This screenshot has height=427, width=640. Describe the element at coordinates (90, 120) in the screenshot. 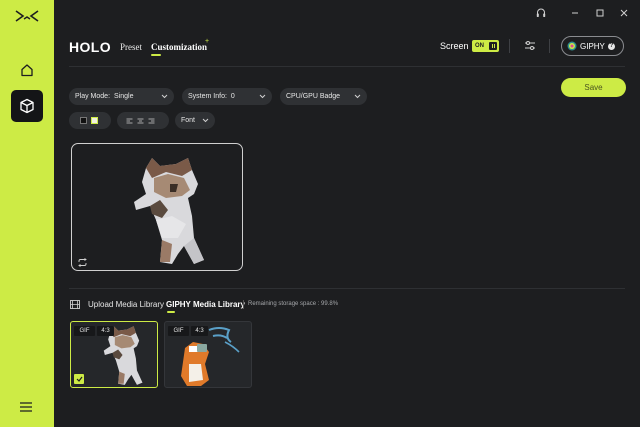

I see `color-picker` at that location.